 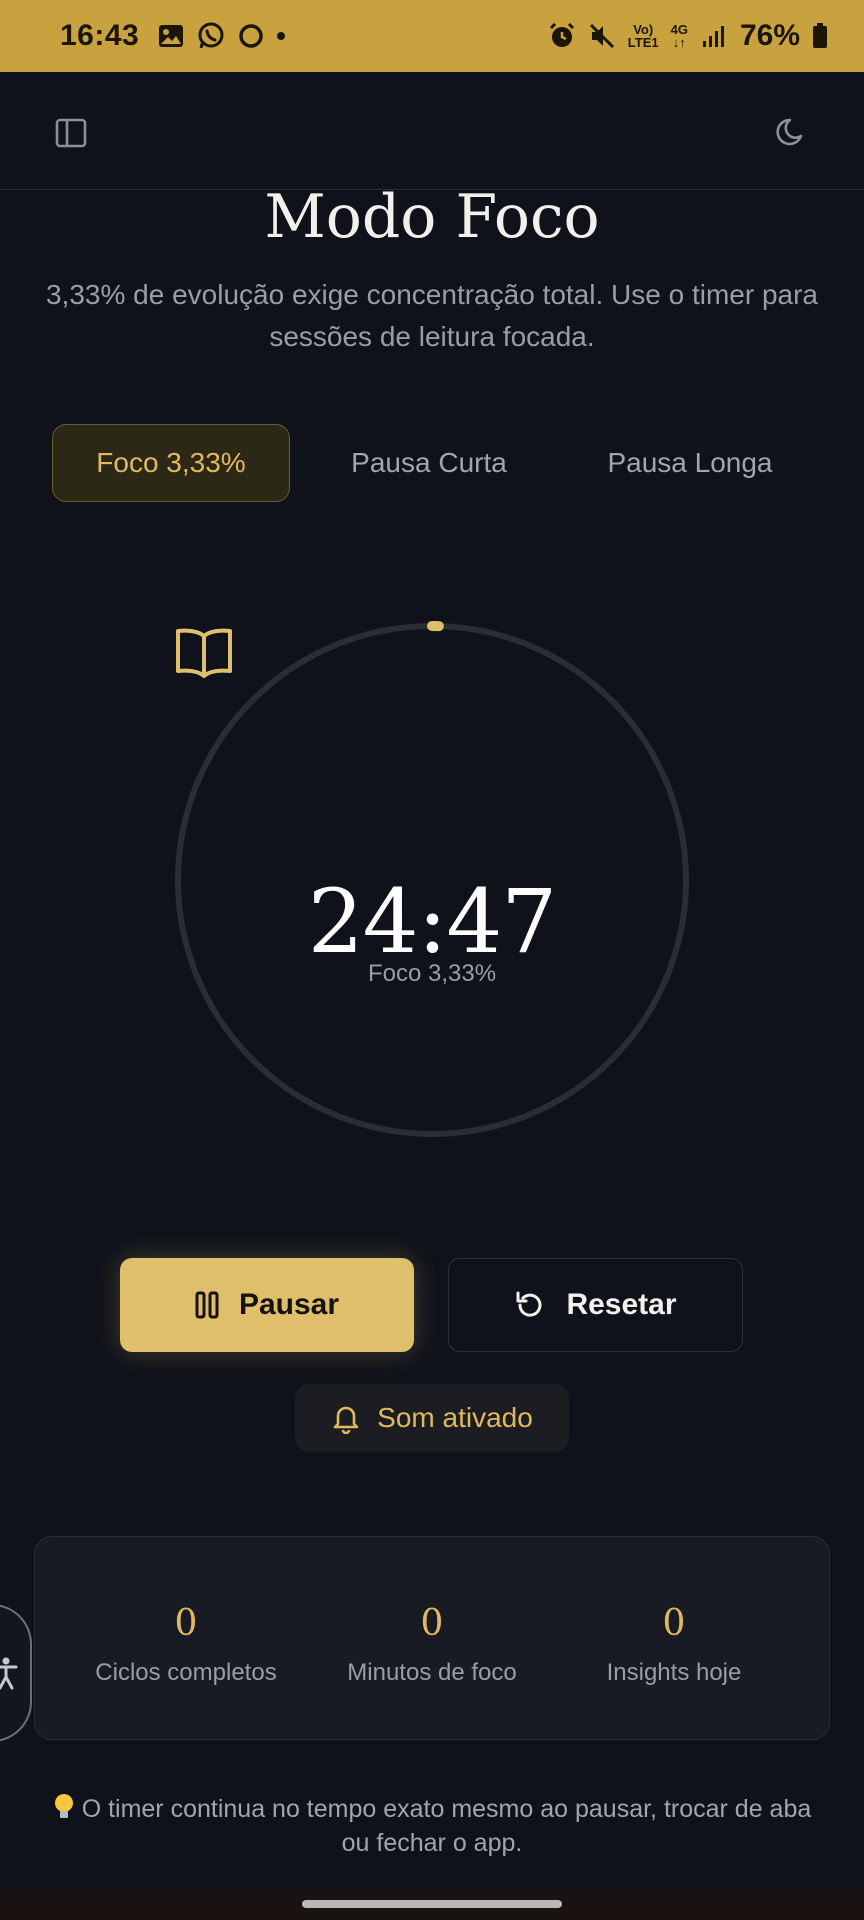 I want to click on stat-cycles: 0 Ciclos completos, so click(x=186, y=1639).